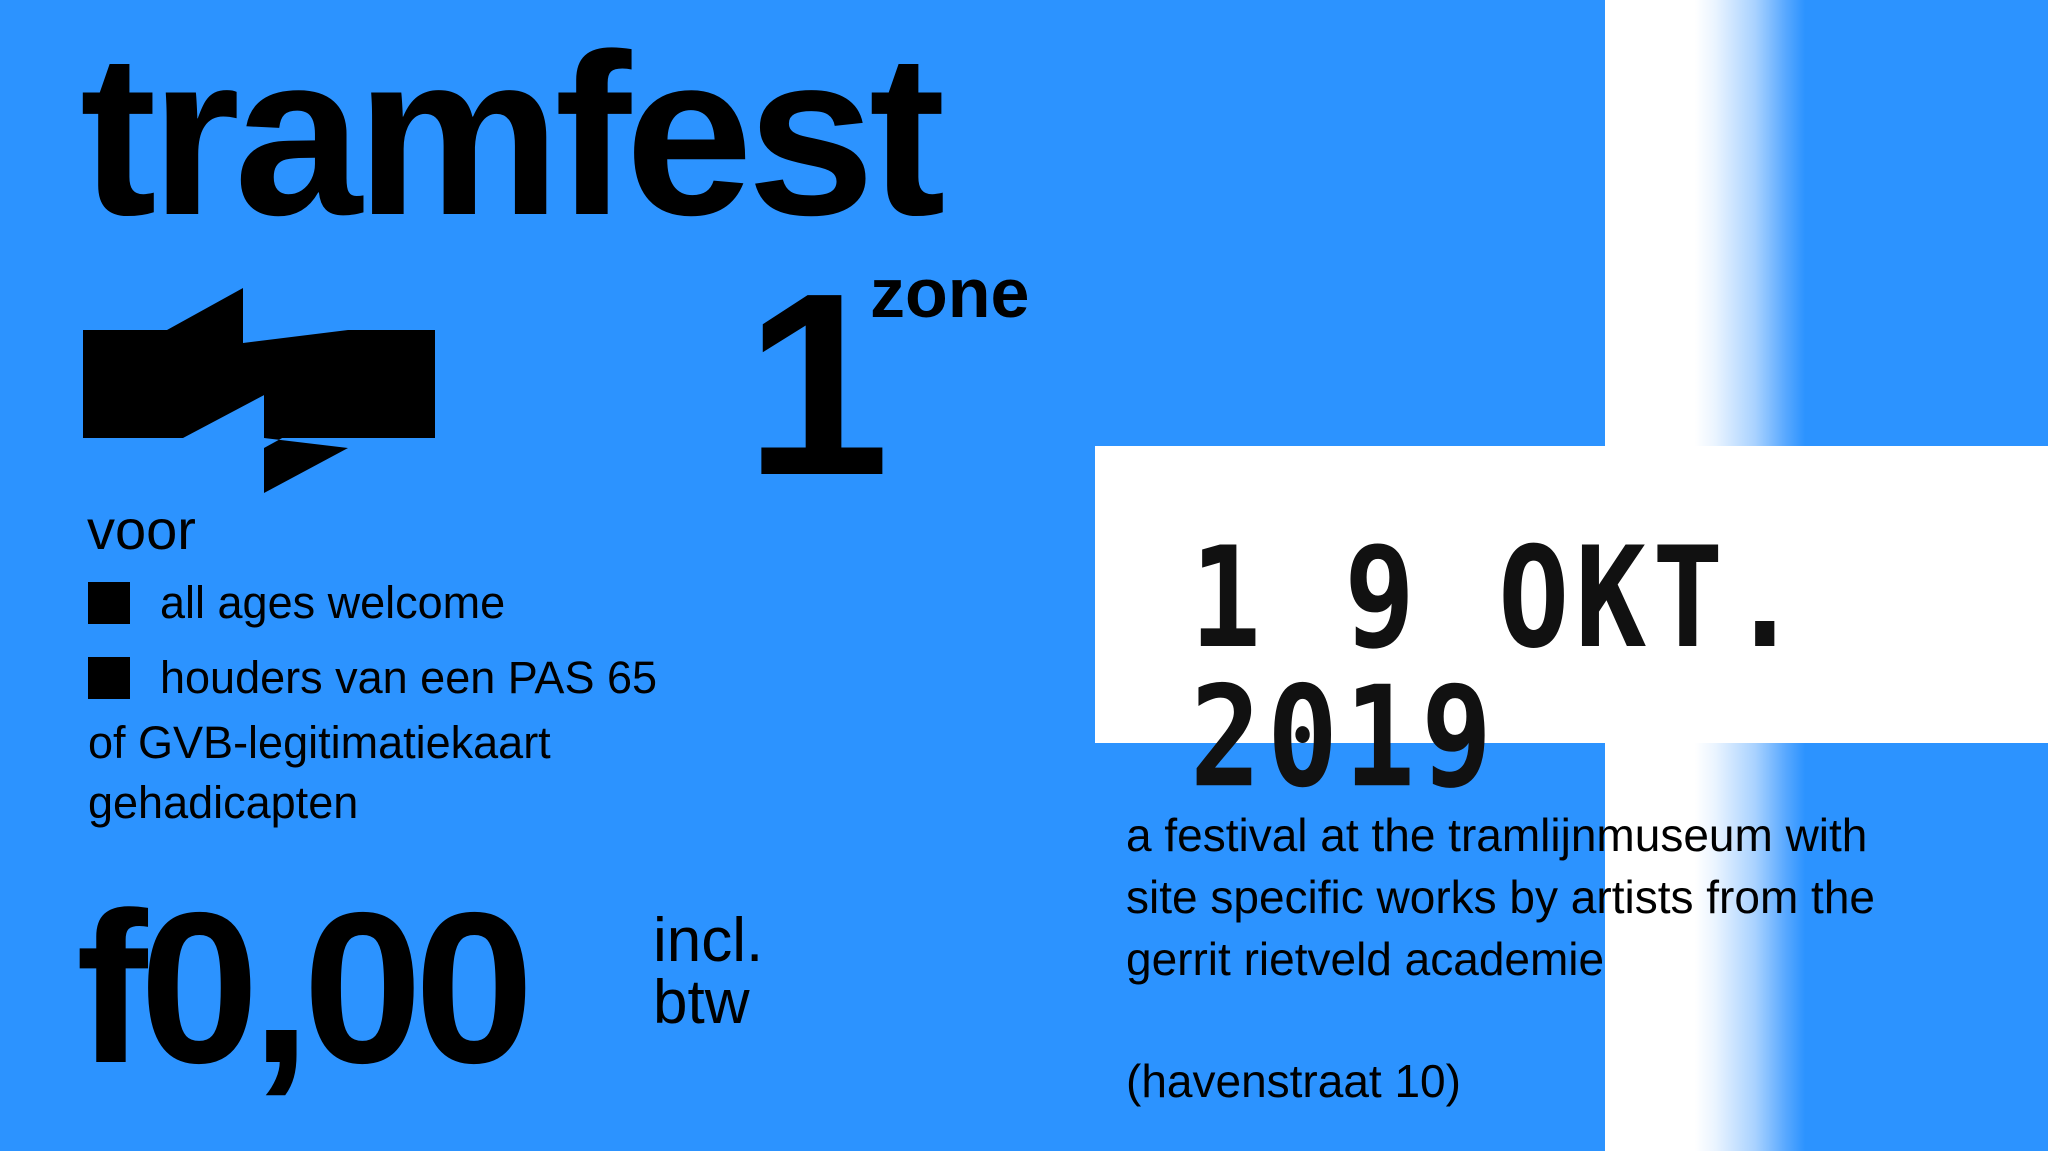  I want to click on bullet-item: houders van een PAS 65, so click(372, 677).